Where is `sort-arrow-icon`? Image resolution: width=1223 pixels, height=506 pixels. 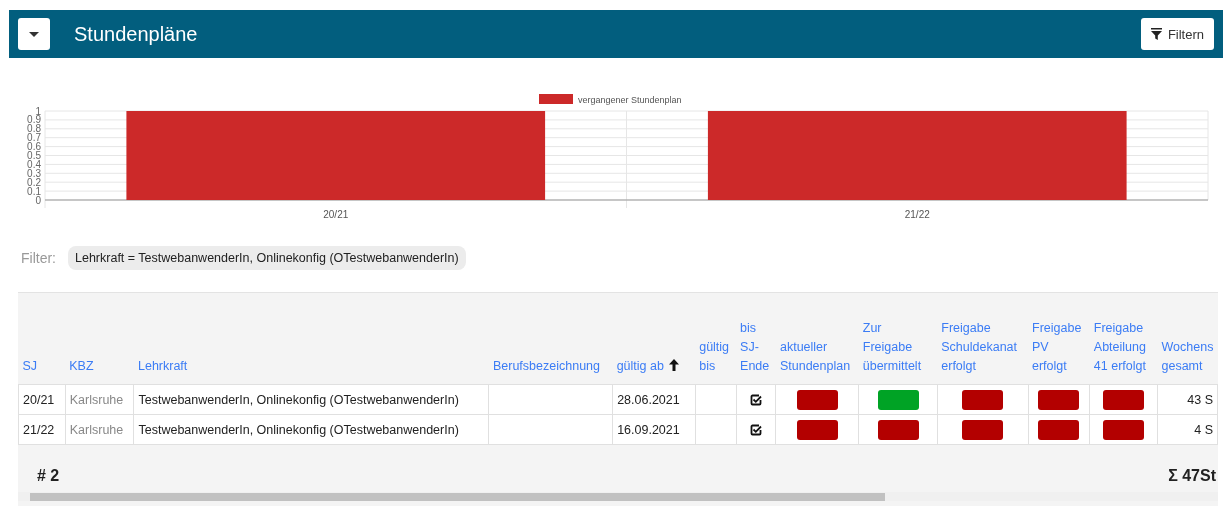 sort-arrow-icon is located at coordinates (673, 365).